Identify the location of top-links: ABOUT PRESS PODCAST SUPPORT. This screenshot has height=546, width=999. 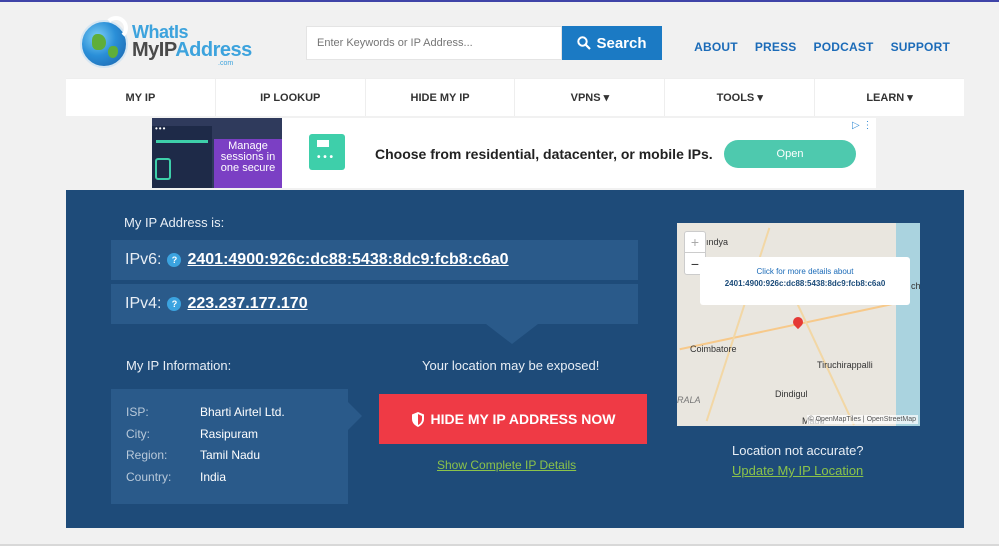
(822, 47).